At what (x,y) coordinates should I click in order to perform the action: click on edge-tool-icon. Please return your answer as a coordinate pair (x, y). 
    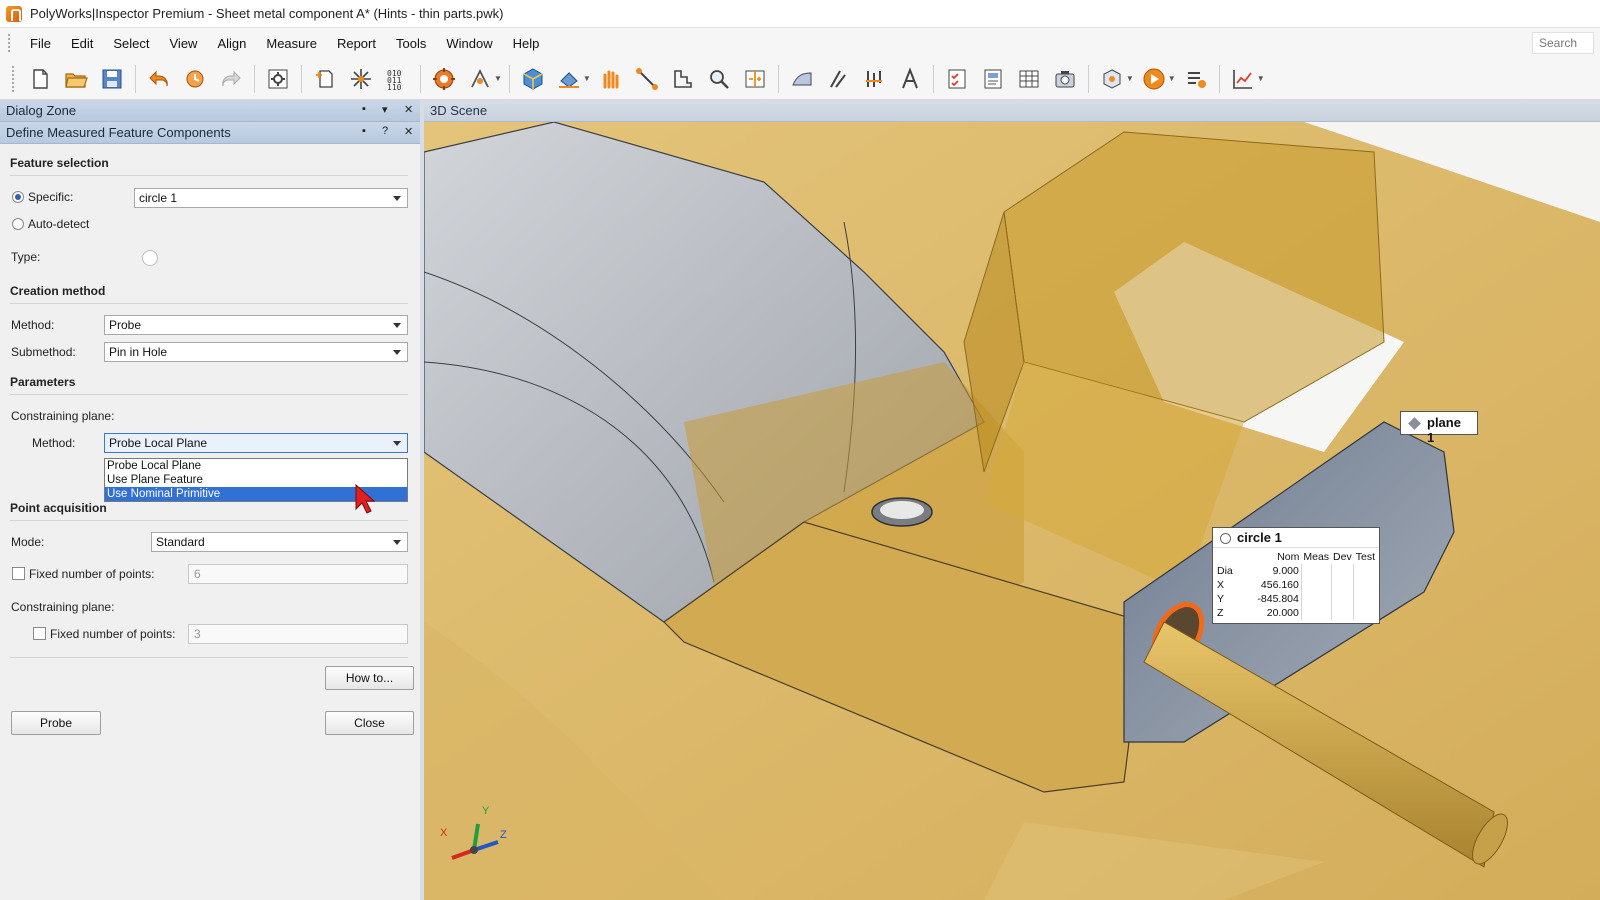
    Looking at the image, I should click on (838, 79).